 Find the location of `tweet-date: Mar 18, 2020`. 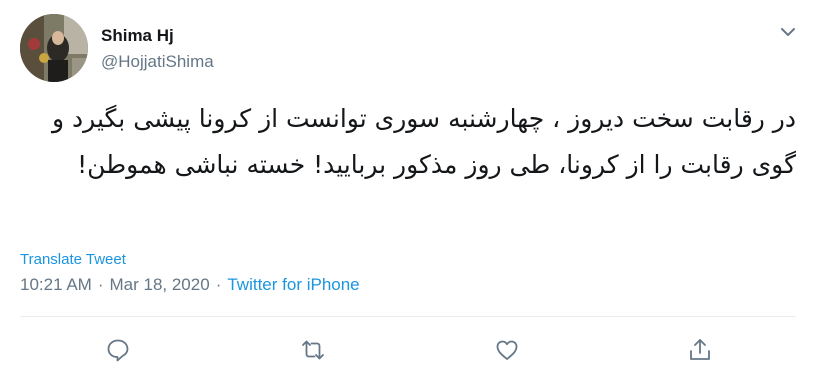

tweet-date: Mar 18, 2020 is located at coordinates (160, 284).